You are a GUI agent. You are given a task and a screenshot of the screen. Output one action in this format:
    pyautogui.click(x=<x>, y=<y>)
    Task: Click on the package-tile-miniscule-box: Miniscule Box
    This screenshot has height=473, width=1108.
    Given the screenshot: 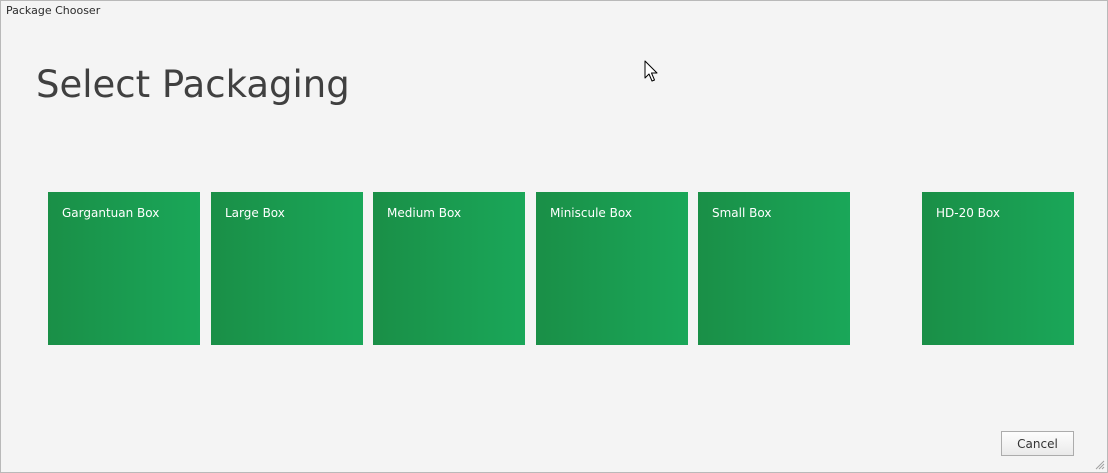 What is the action you would take?
    pyautogui.click(x=612, y=268)
    